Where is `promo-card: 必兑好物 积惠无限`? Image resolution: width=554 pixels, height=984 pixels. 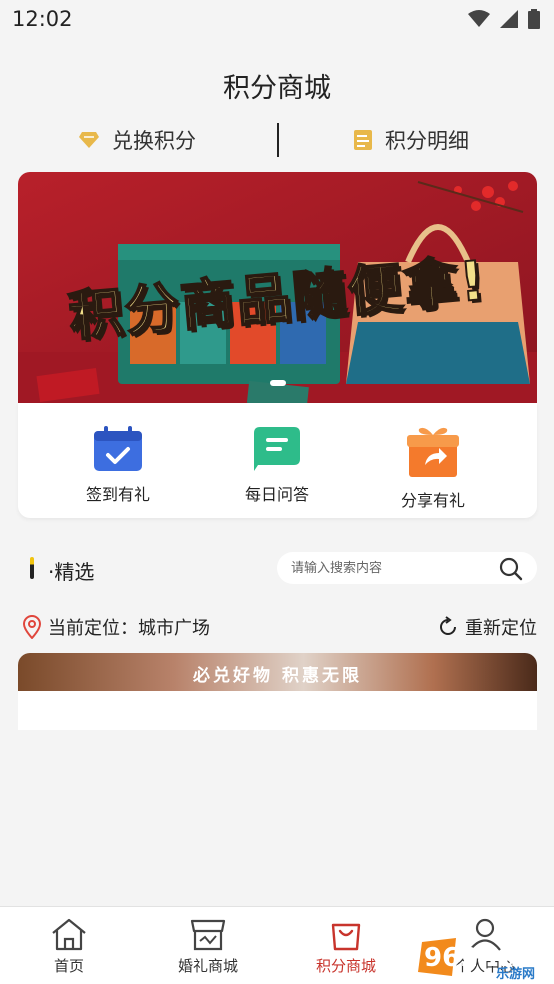 promo-card: 必兑好物 积惠无限 is located at coordinates (277, 691).